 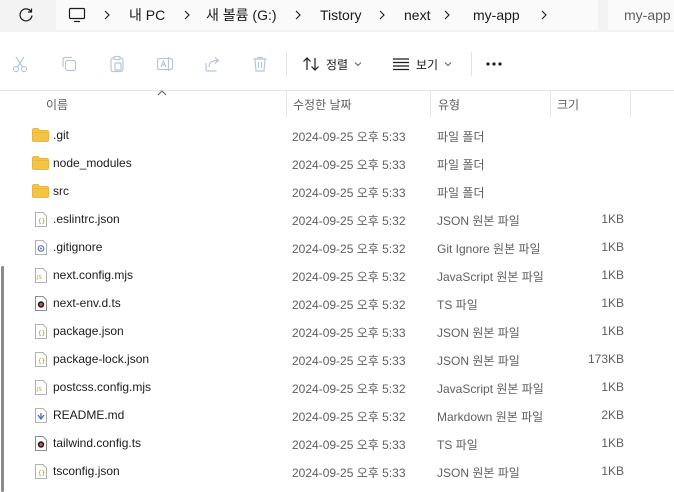 What do you see at coordinates (641, 15) in the screenshot?
I see `search-input: my-app` at bounding box center [641, 15].